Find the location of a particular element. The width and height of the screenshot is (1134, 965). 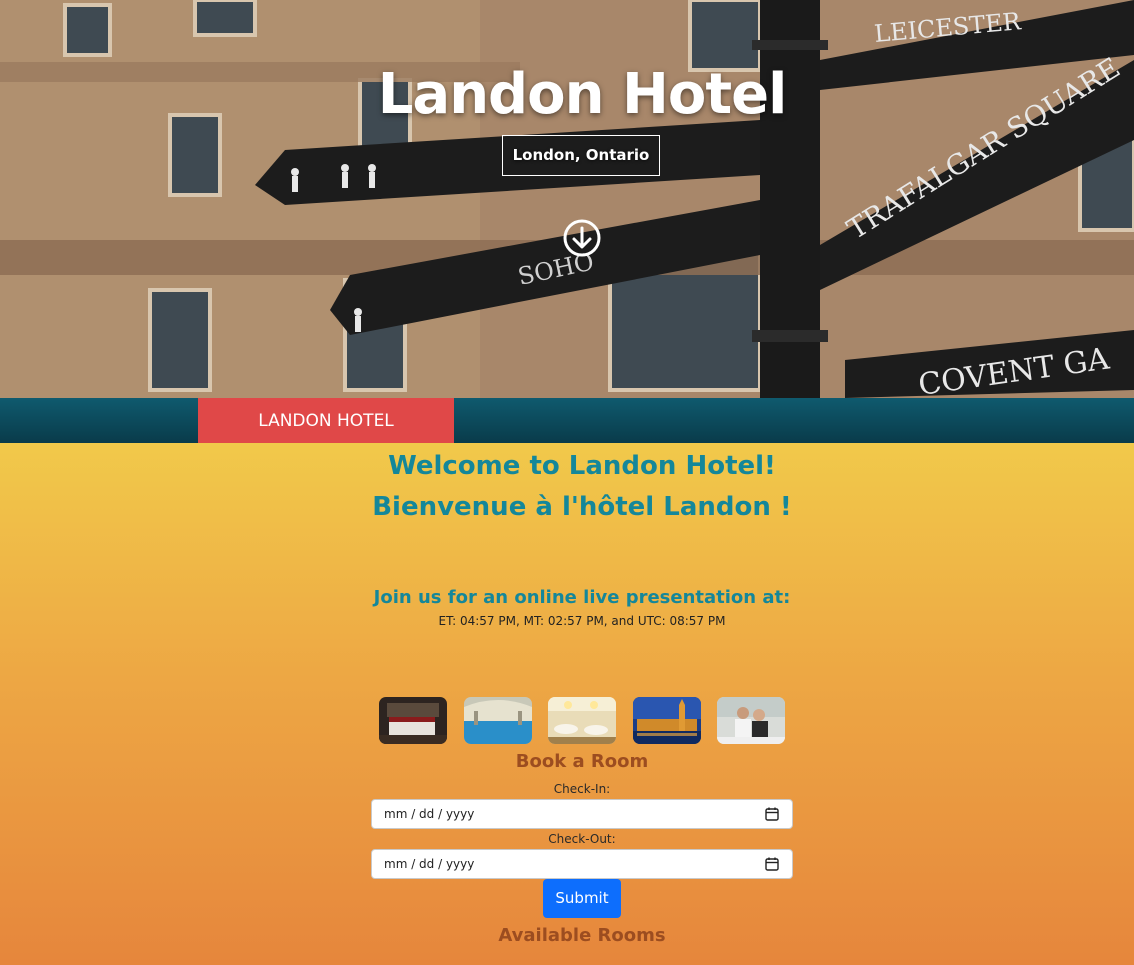

nav-brand-link: LANDON HOTEL is located at coordinates (326, 420).